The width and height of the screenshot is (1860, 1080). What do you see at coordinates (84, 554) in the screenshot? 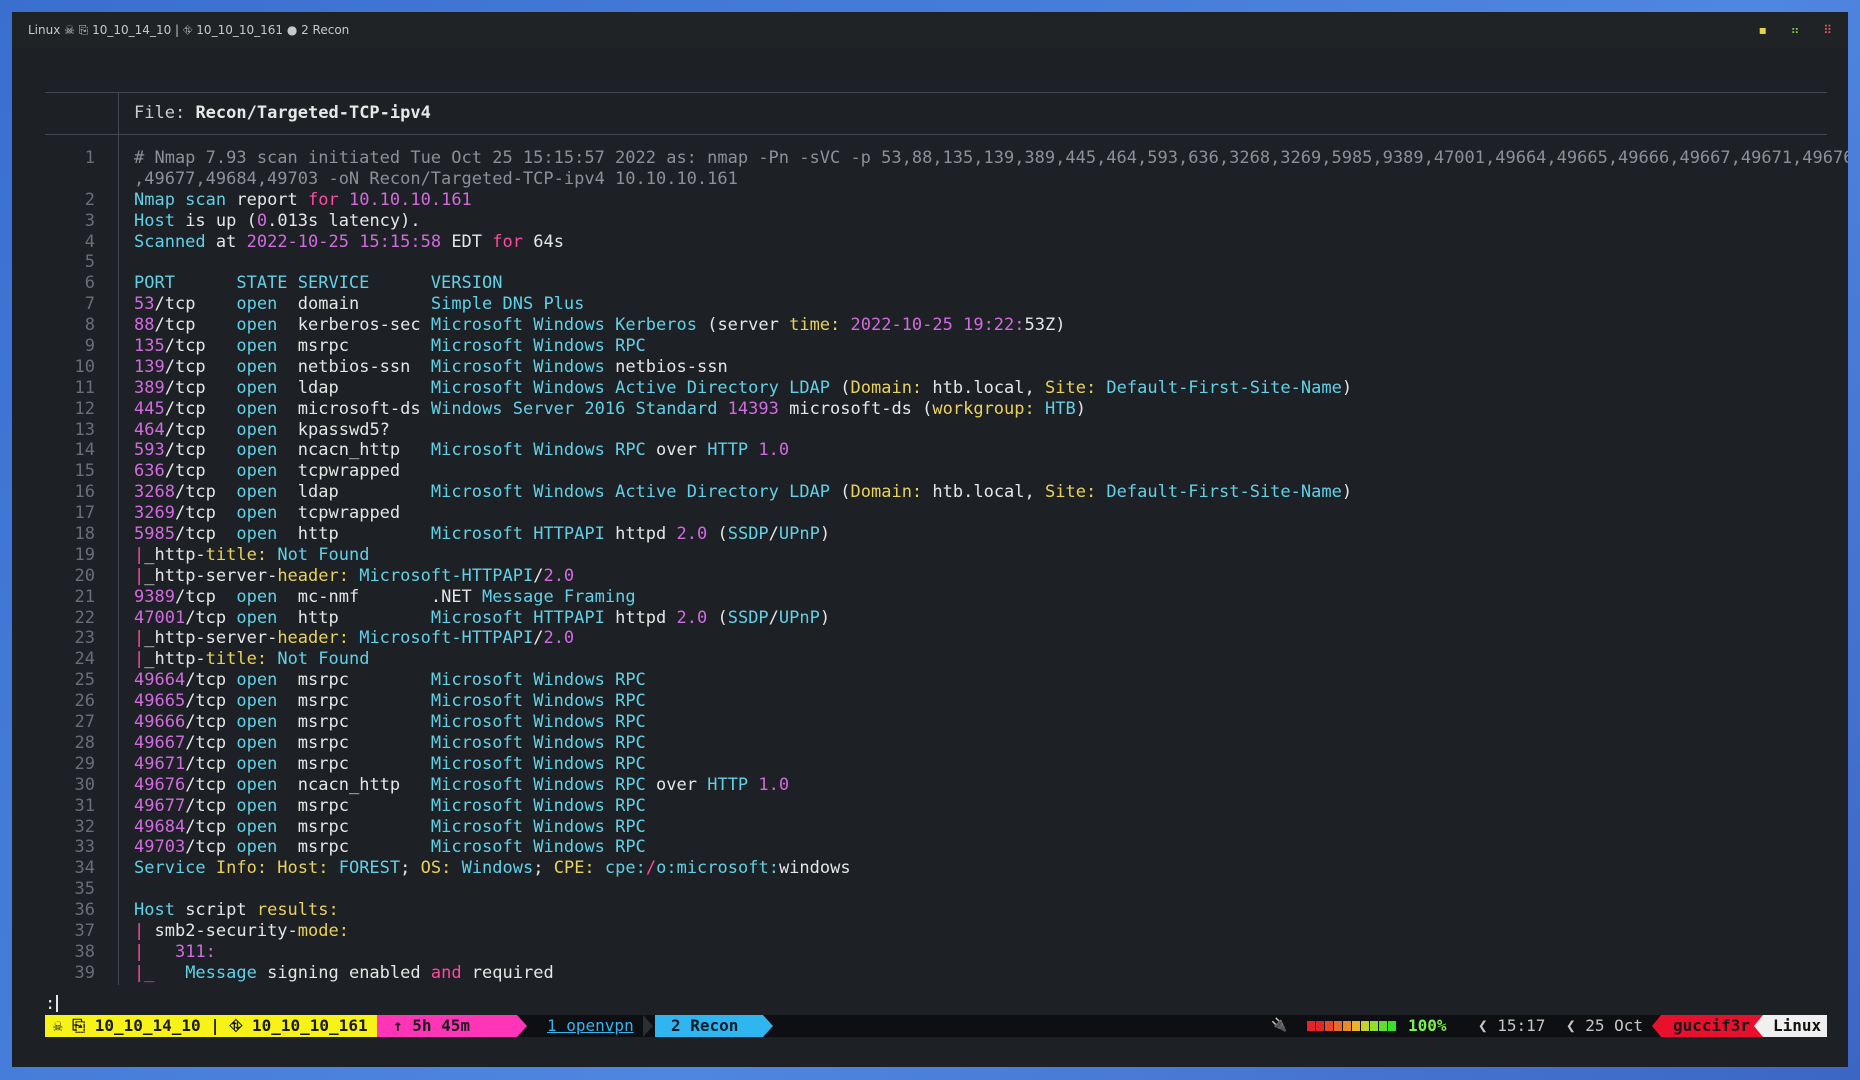
I see `line-number: 19` at bounding box center [84, 554].